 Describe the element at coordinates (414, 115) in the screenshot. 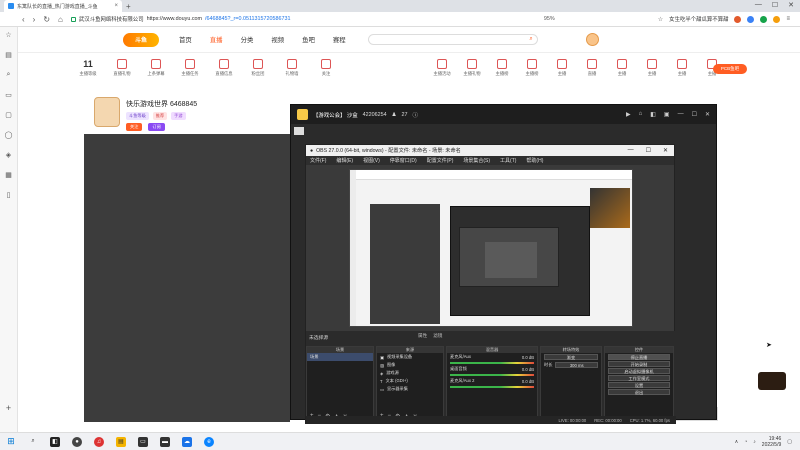

I see `info-icon: ⓘ` at that location.